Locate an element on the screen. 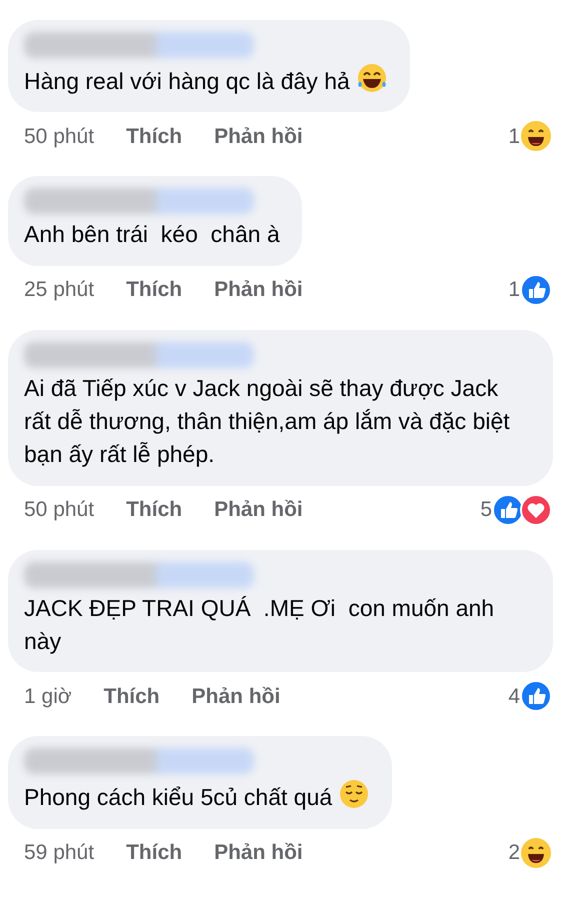 The height and width of the screenshot is (905, 580). tears-of-joy-emoji-icon is located at coordinates (372, 78).